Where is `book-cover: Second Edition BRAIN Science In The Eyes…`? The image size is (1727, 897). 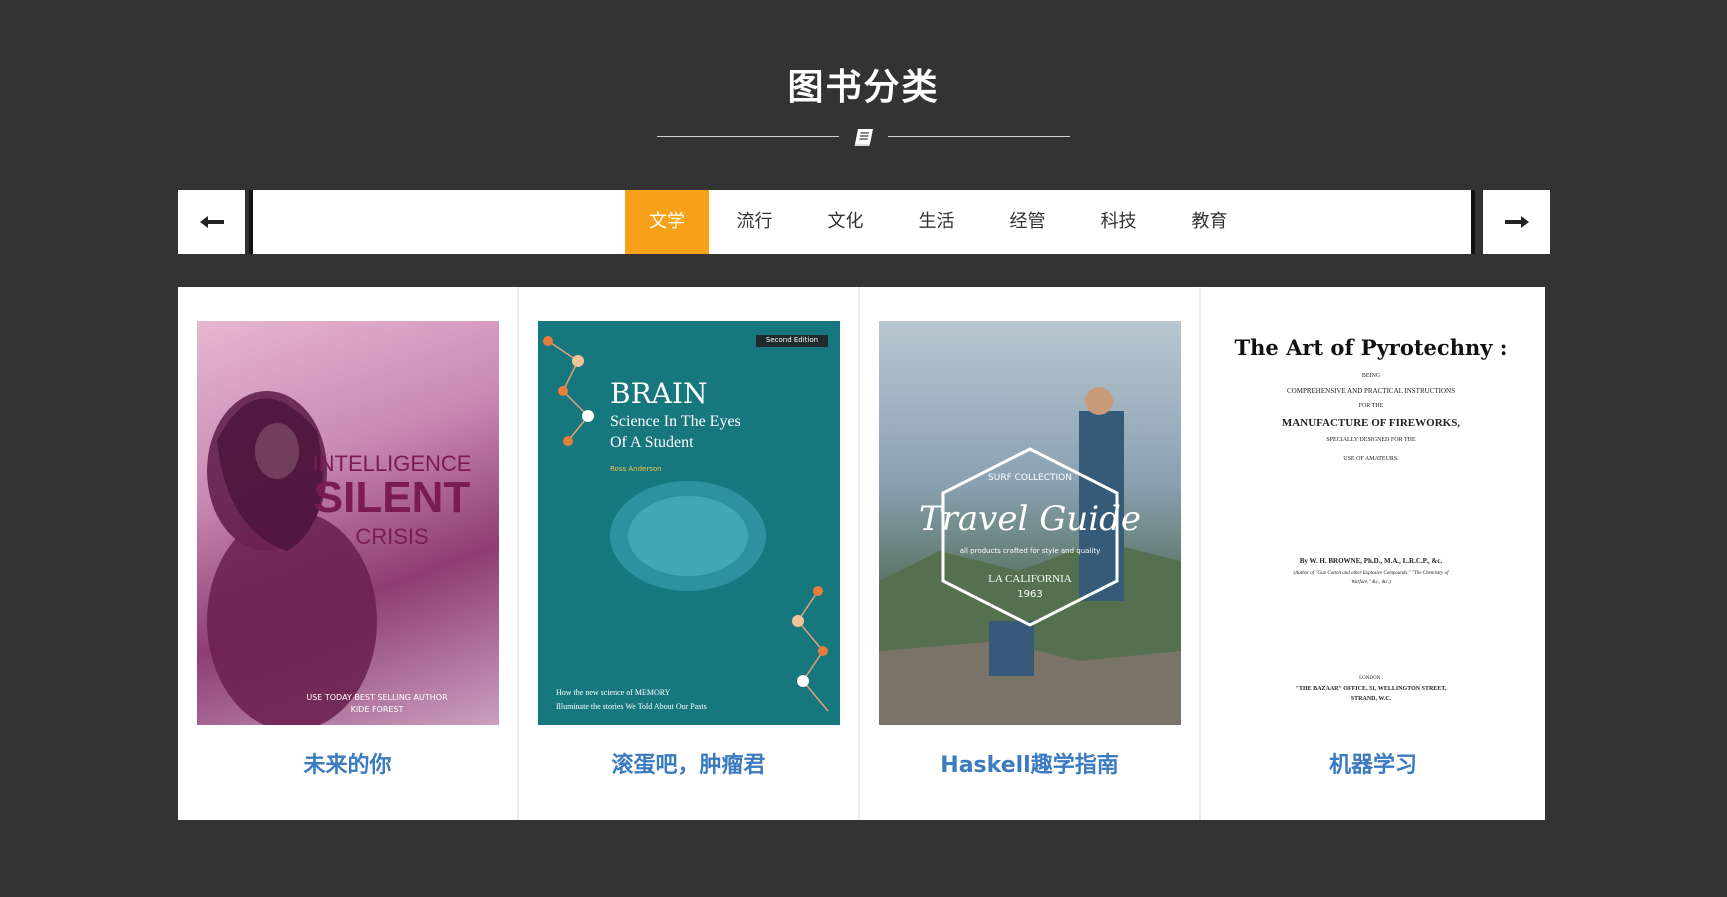
book-cover: Second Edition BRAIN Science In The Eyes… is located at coordinates (689, 523).